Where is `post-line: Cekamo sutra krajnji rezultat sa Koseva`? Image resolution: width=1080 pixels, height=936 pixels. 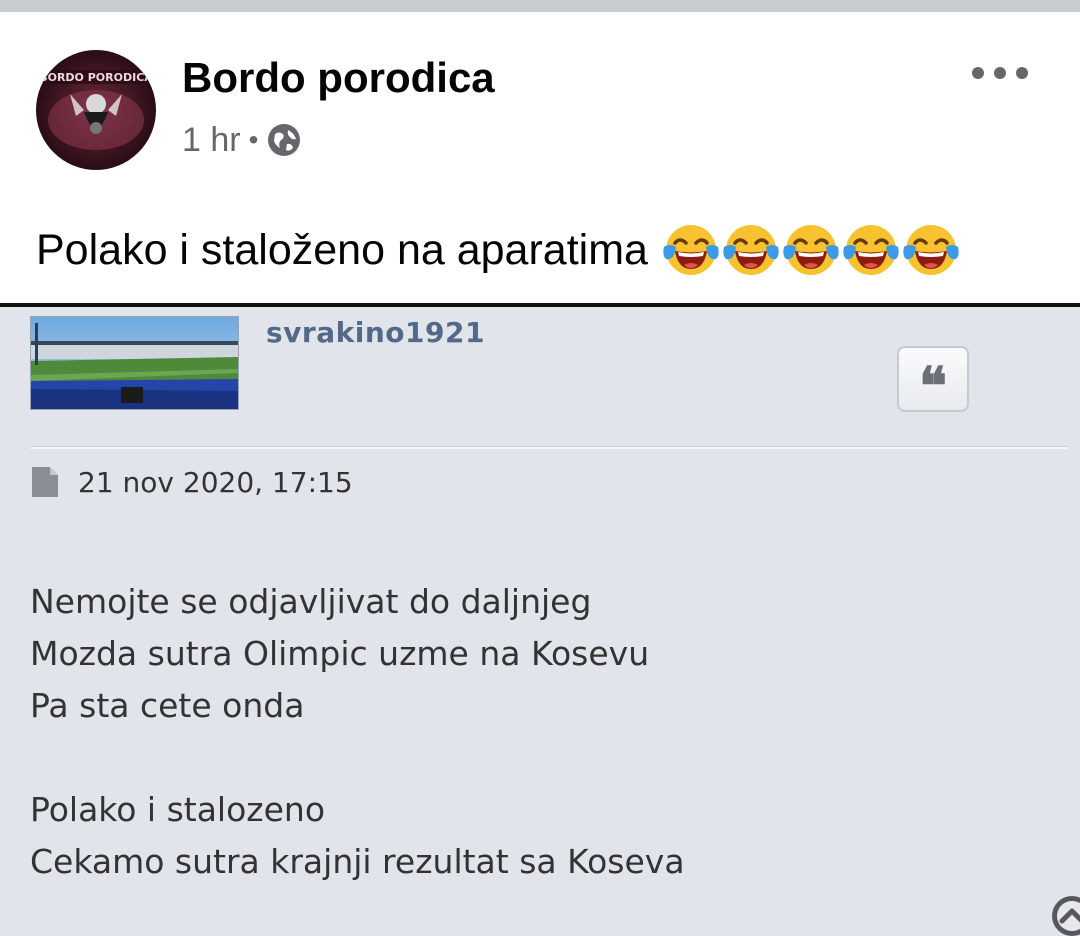
post-line: Cekamo sutra krajnji rezultat sa Koseva is located at coordinates (357, 861).